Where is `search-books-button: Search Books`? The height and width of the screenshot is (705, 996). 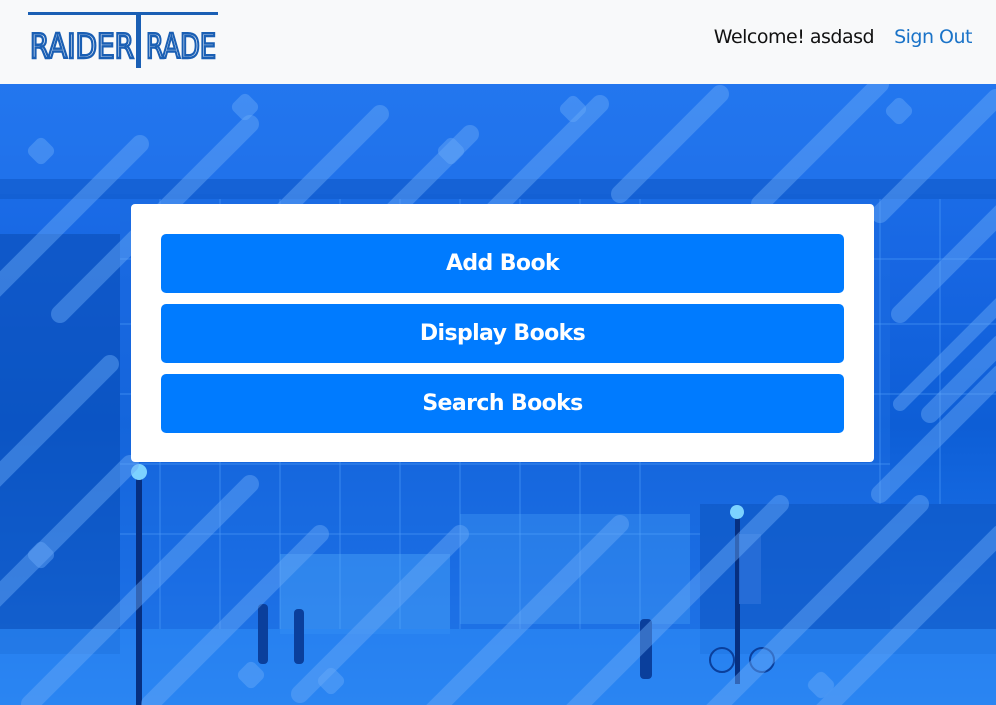 search-books-button: Search Books is located at coordinates (502, 403).